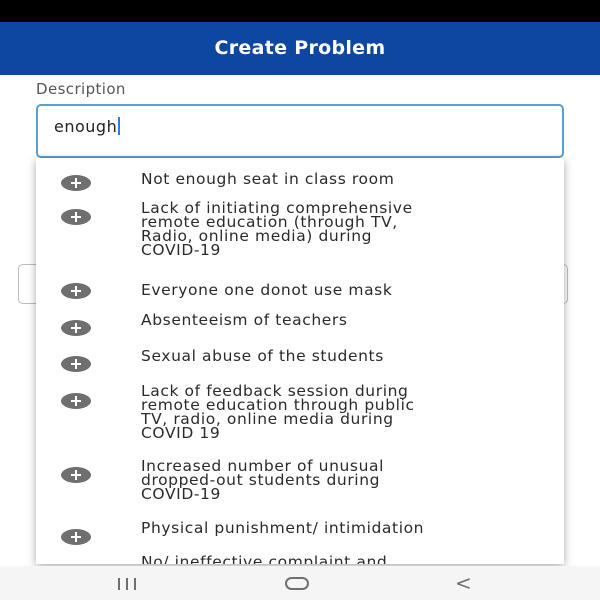 This screenshot has height=600, width=600. I want to click on suggestion-line: COVID 19, so click(181, 433).